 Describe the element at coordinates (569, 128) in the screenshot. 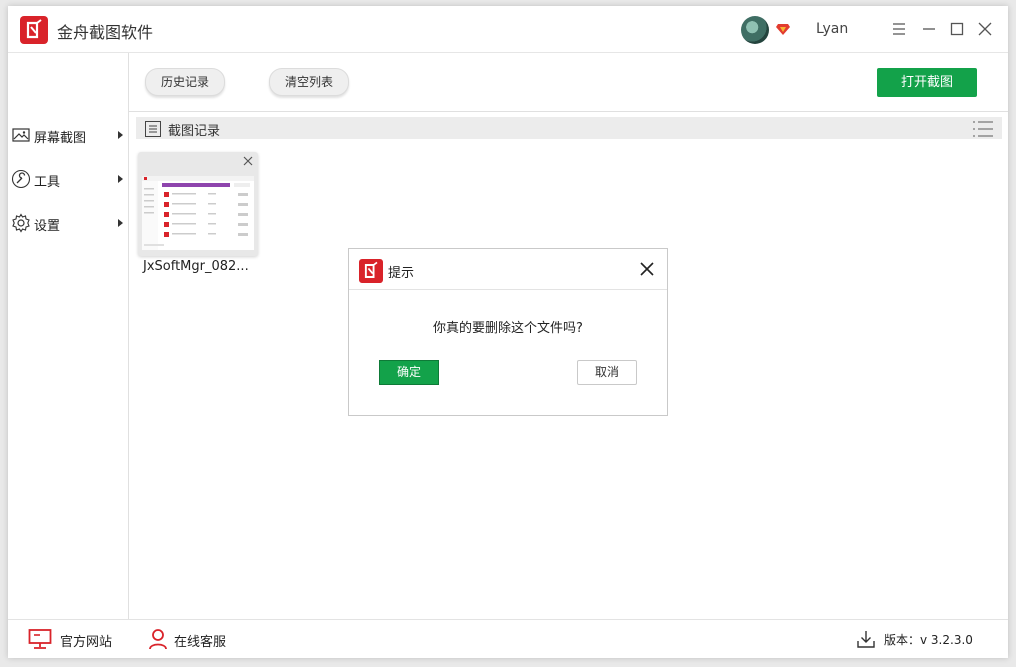

I see `section-header: 截图记录` at that location.